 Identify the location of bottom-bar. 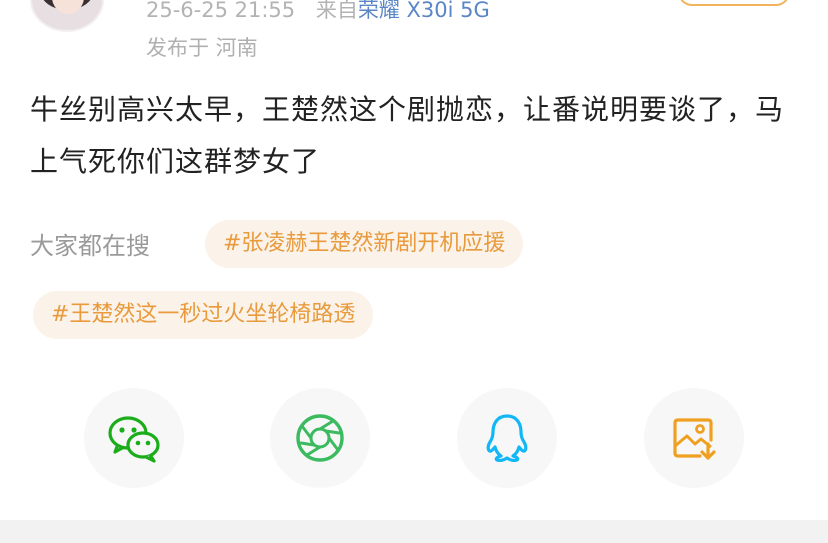
(414, 531).